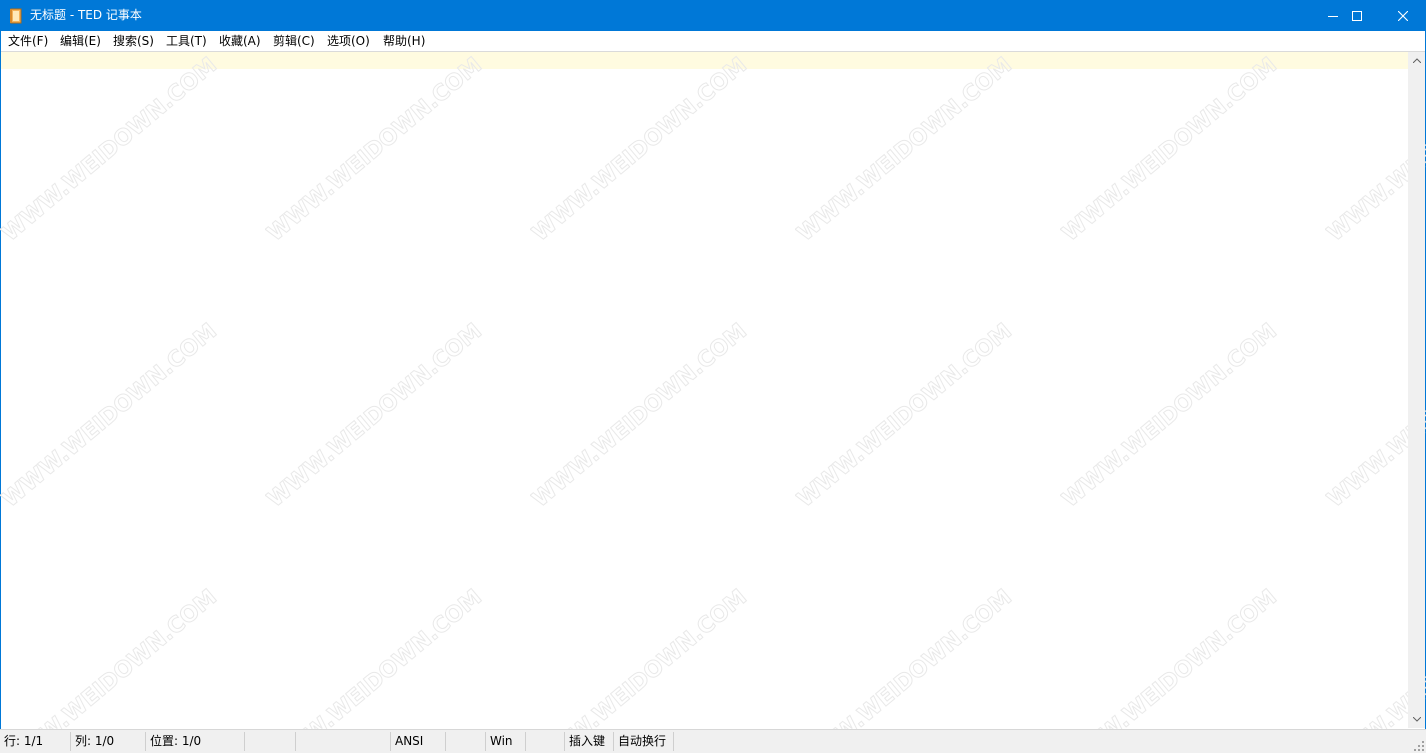  I want to click on chevron-up-icon, so click(1416, 60).